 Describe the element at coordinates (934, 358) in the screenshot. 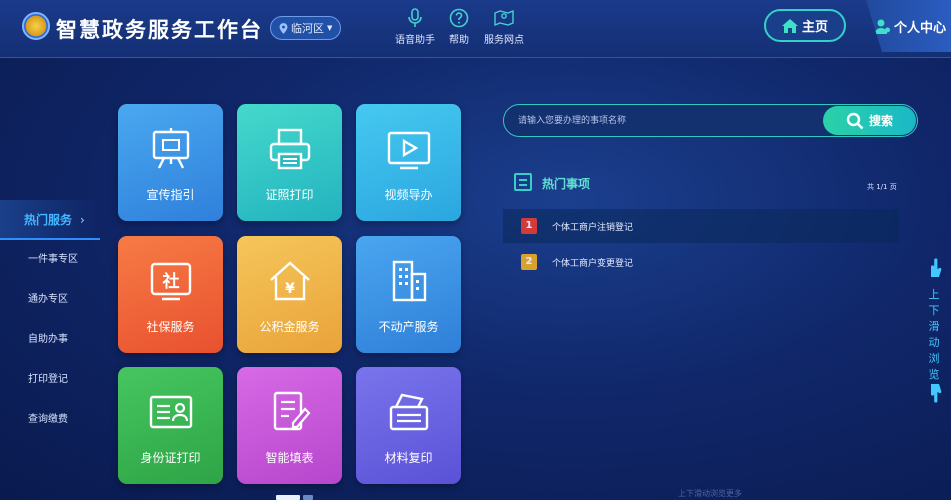

I see `scroll-hint-char: 浏` at that location.